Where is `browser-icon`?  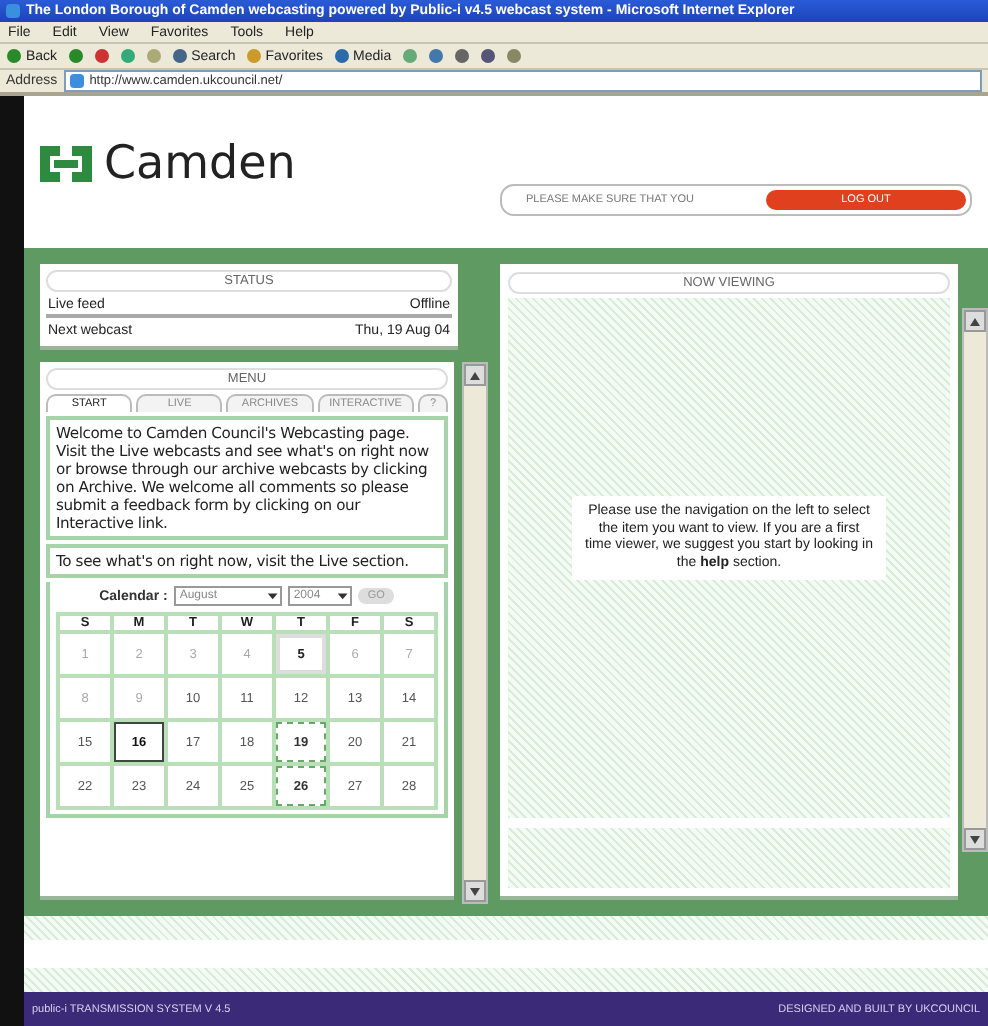 browser-icon is located at coordinates (13, 11).